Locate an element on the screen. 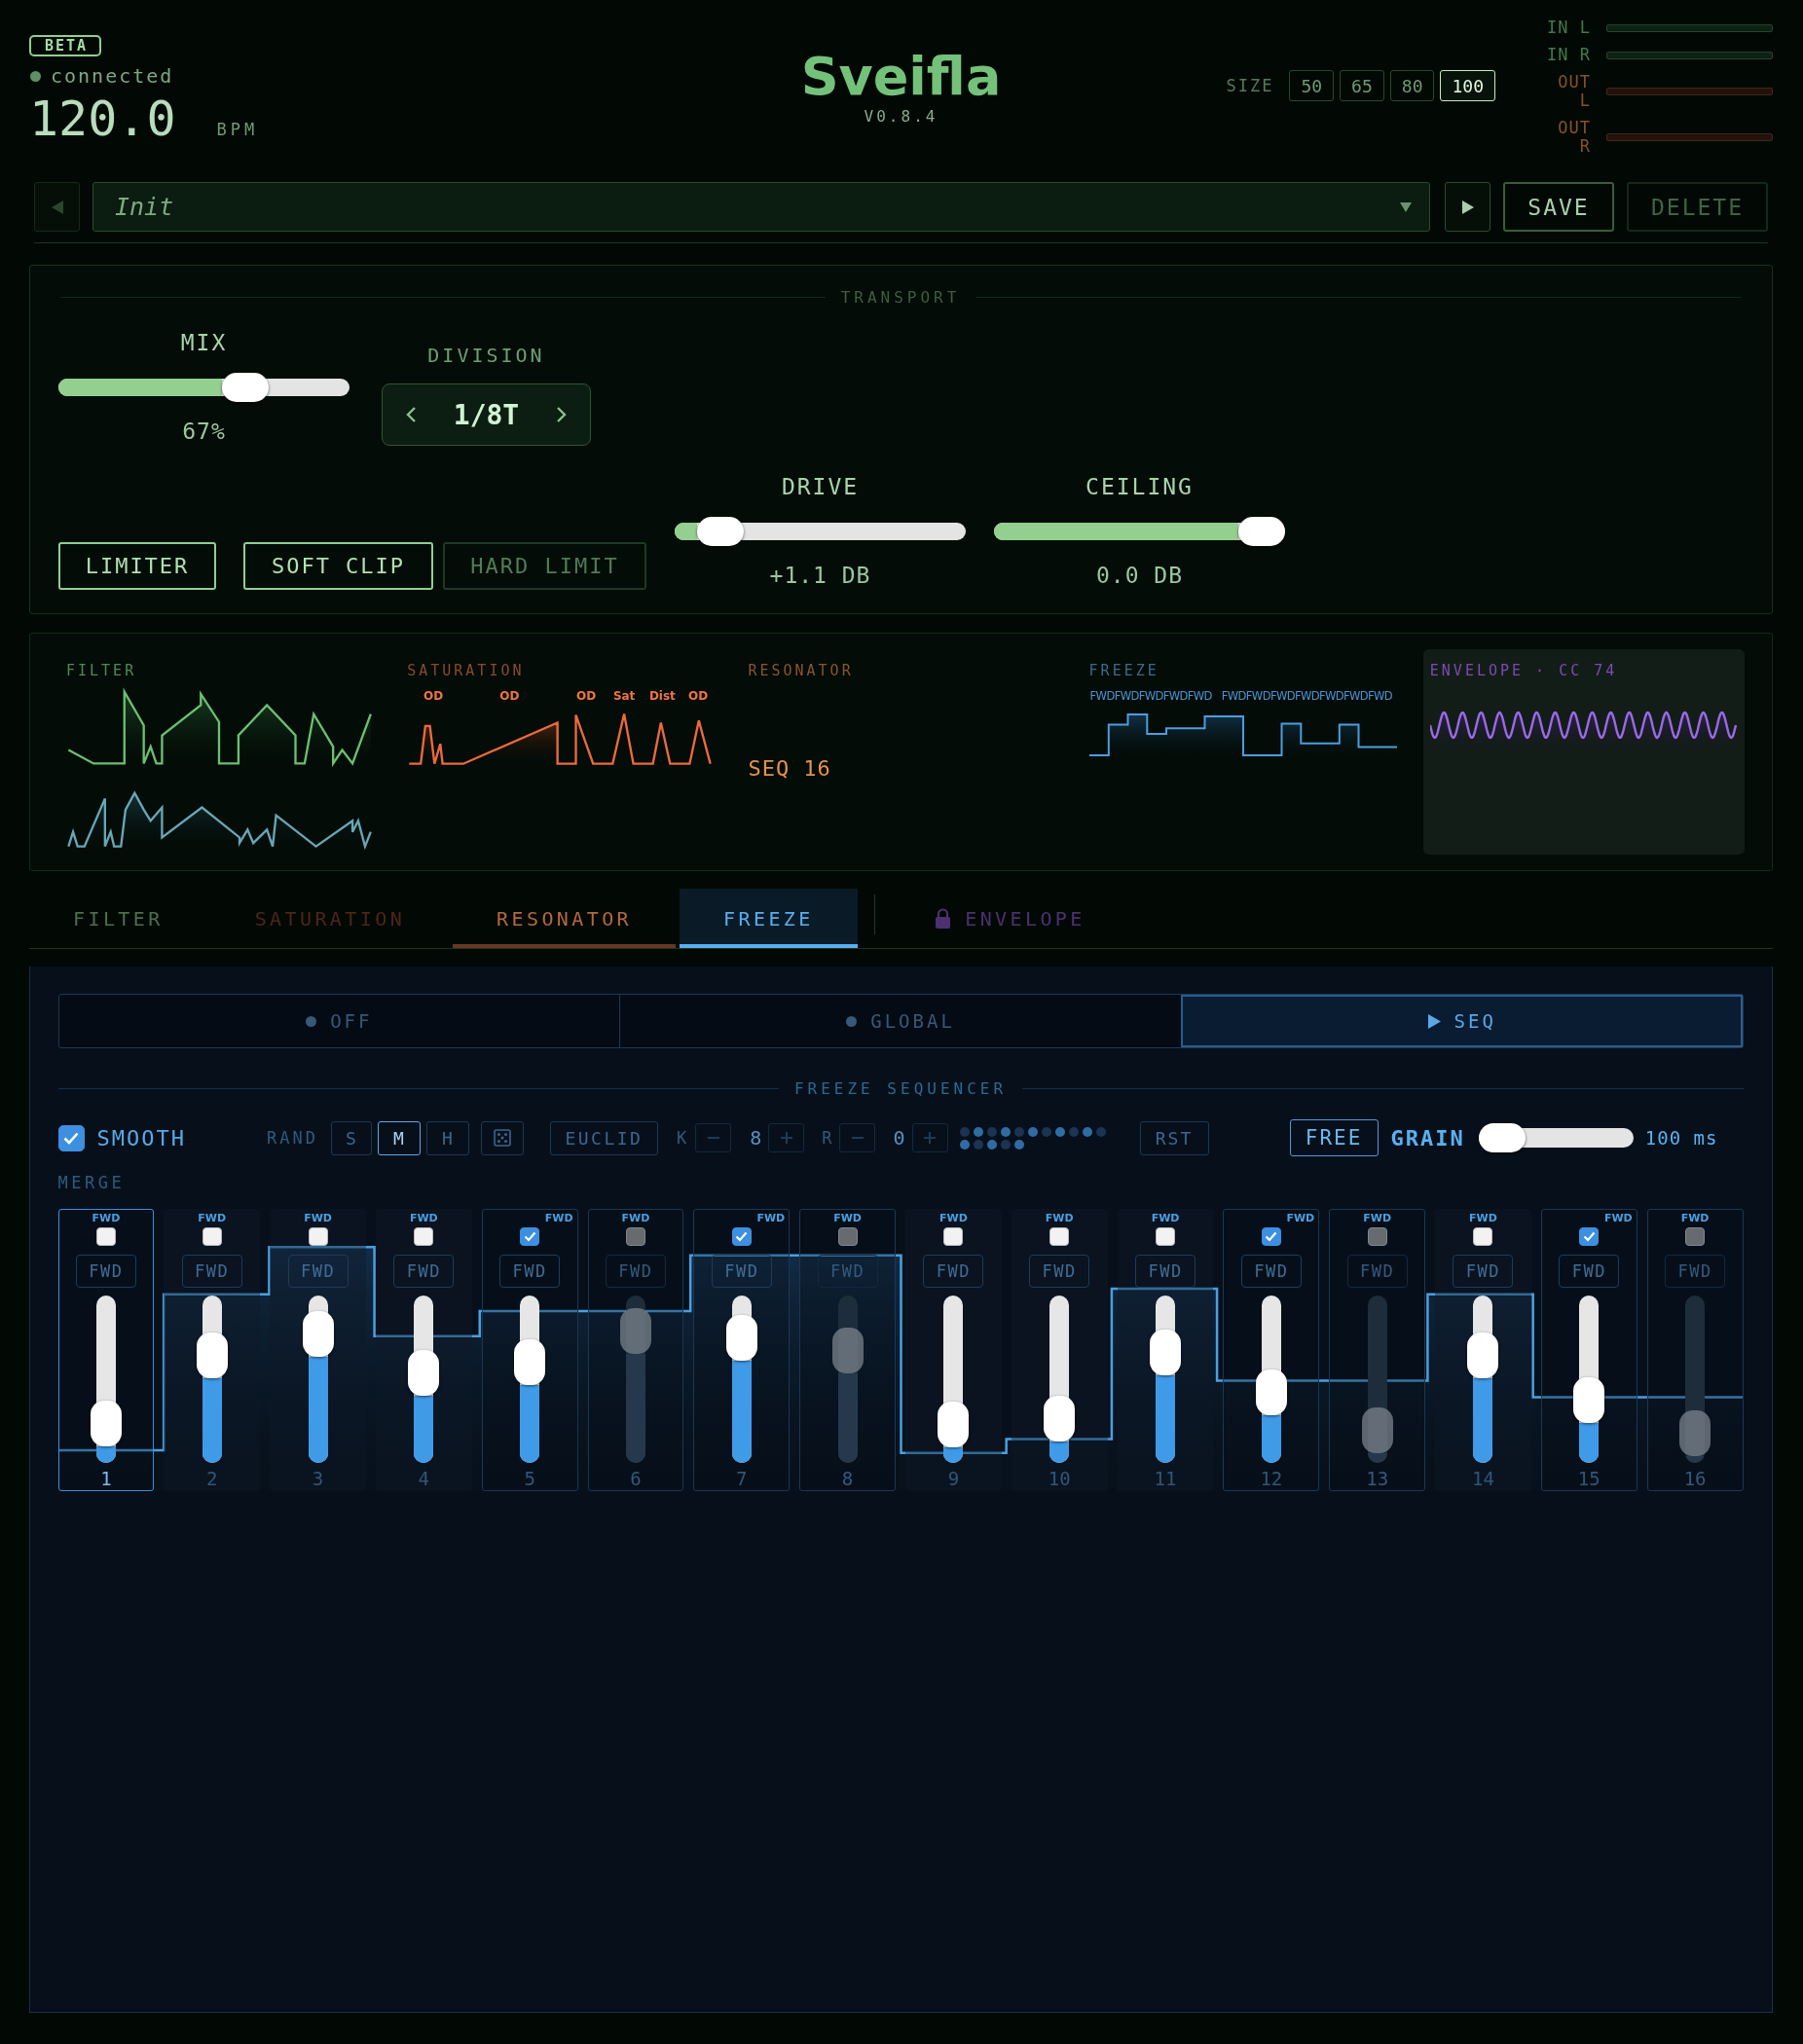 The height and width of the screenshot is (2044, 1803). tab: FILTER is located at coordinates (118, 919).